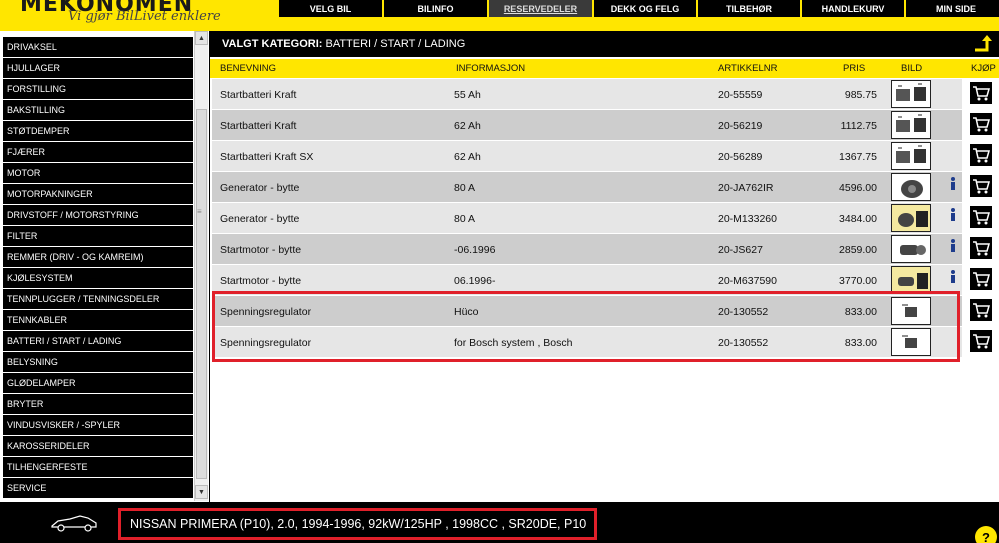 Image resolution: width=999 pixels, height=543 pixels. What do you see at coordinates (98, 383) in the screenshot?
I see `sidebar-item-glodelamper: GLØDELAMPER` at bounding box center [98, 383].